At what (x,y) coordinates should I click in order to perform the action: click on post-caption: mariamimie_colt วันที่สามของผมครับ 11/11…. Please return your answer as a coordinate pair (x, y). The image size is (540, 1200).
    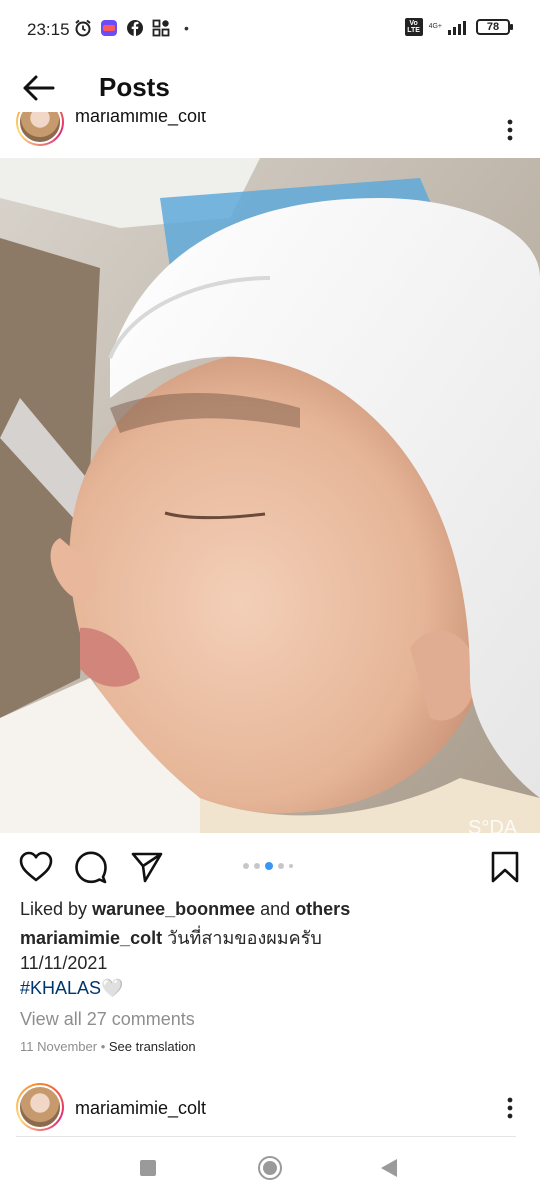
    Looking at the image, I should click on (270, 963).